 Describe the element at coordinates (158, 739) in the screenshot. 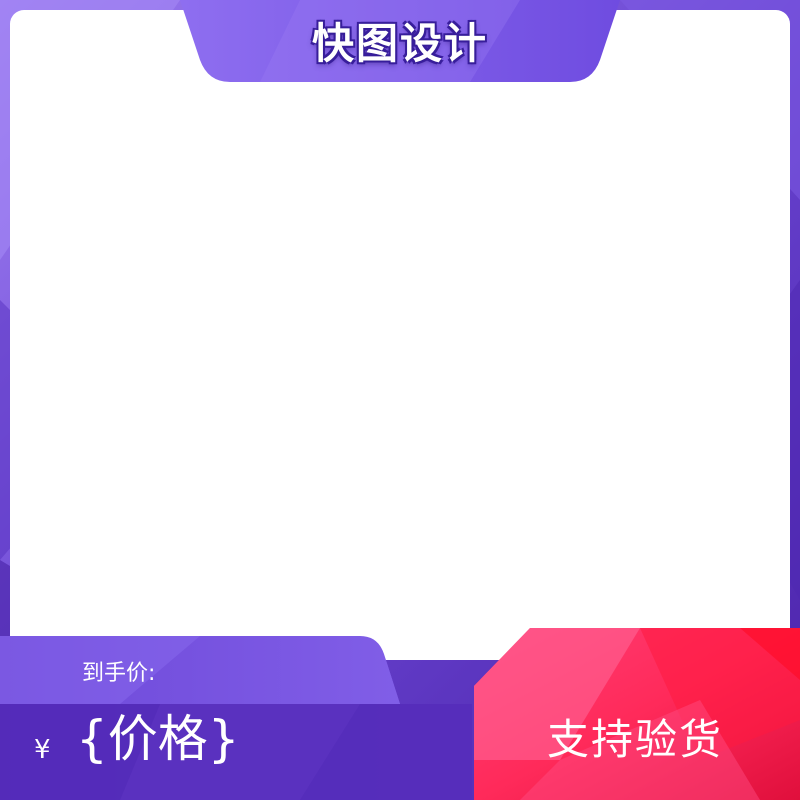

I see `price-value: {价格}` at that location.